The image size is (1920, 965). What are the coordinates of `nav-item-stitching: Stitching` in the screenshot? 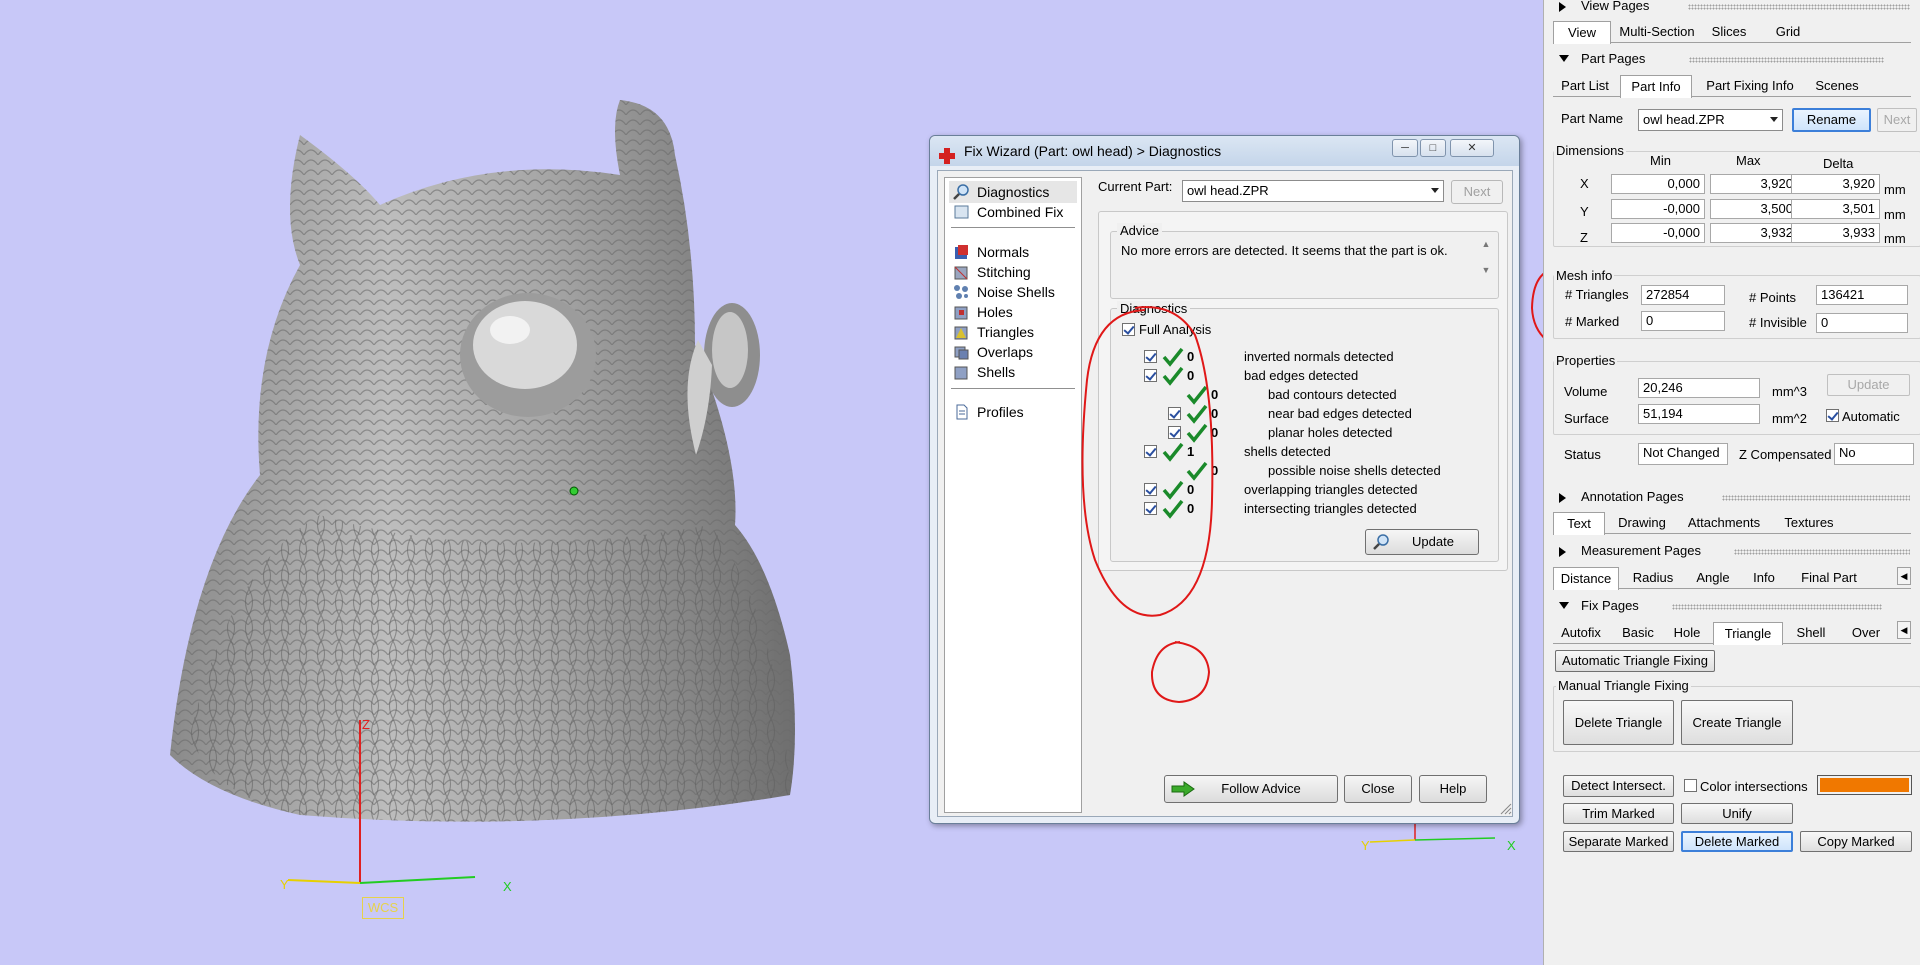 It's located at (1013, 272).